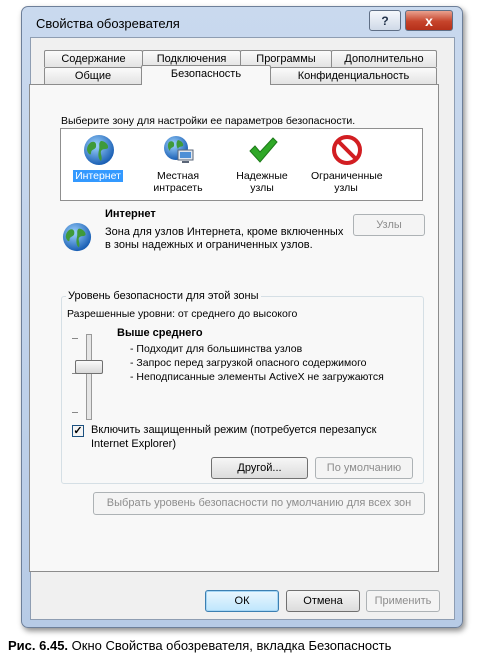  What do you see at coordinates (209, 245) in the screenshot?
I see `selected-zone-desc-line2: в зоны надежных и ограниченных узлов.` at bounding box center [209, 245].